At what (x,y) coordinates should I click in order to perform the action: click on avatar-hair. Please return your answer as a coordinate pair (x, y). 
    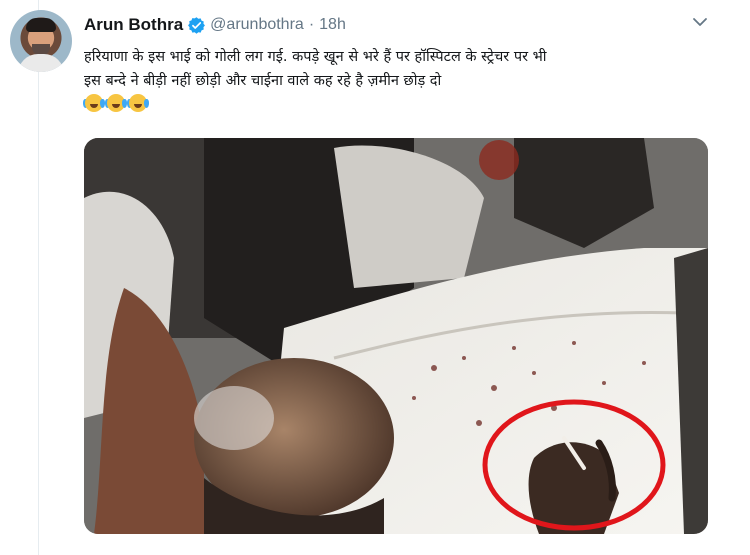
    Looking at the image, I should click on (41, 25).